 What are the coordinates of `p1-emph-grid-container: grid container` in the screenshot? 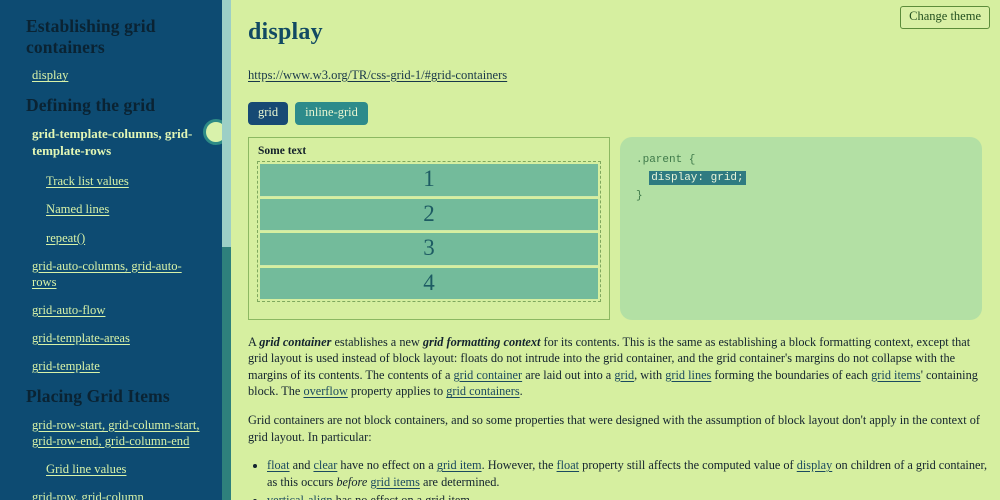 It's located at (295, 341).